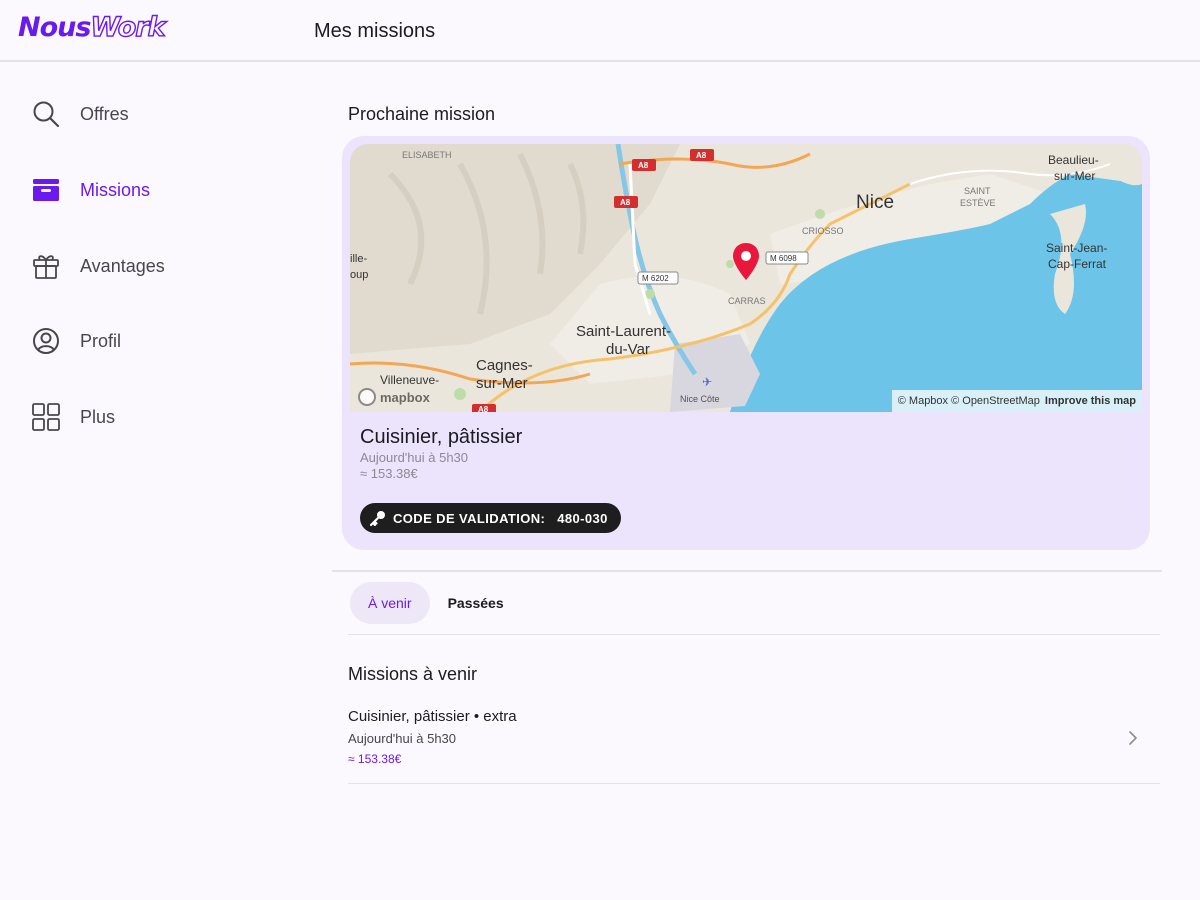 Image resolution: width=1200 pixels, height=900 pixels. What do you see at coordinates (747, 301) in the screenshot?
I see `svg-text: CARRAS` at bounding box center [747, 301].